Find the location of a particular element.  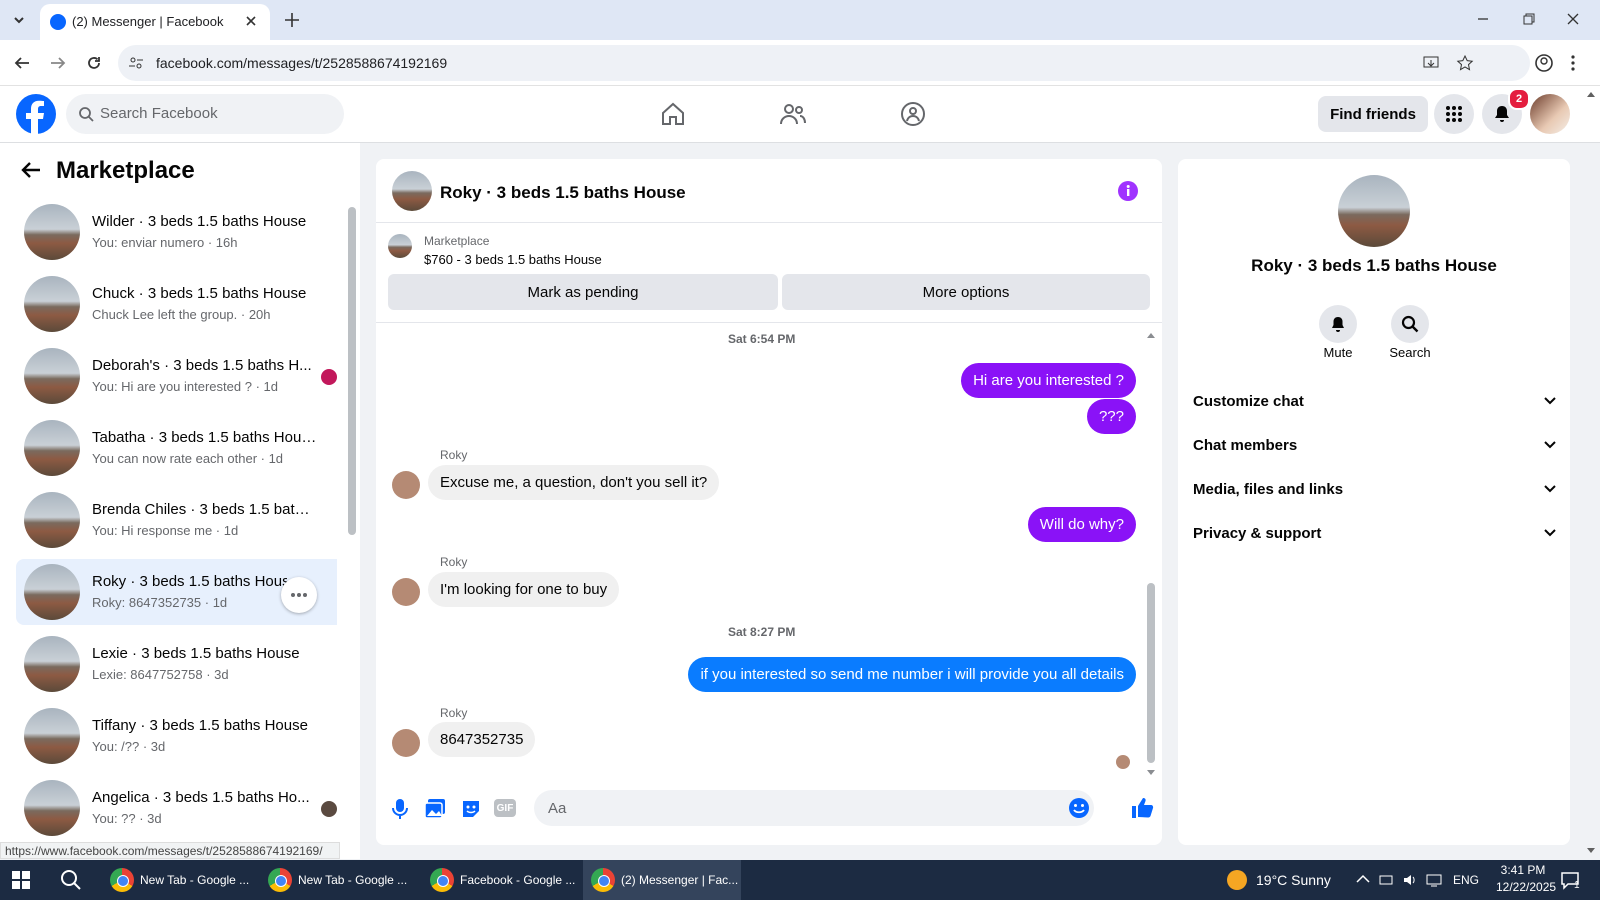

weather-sun-icon is located at coordinates (1237, 880).